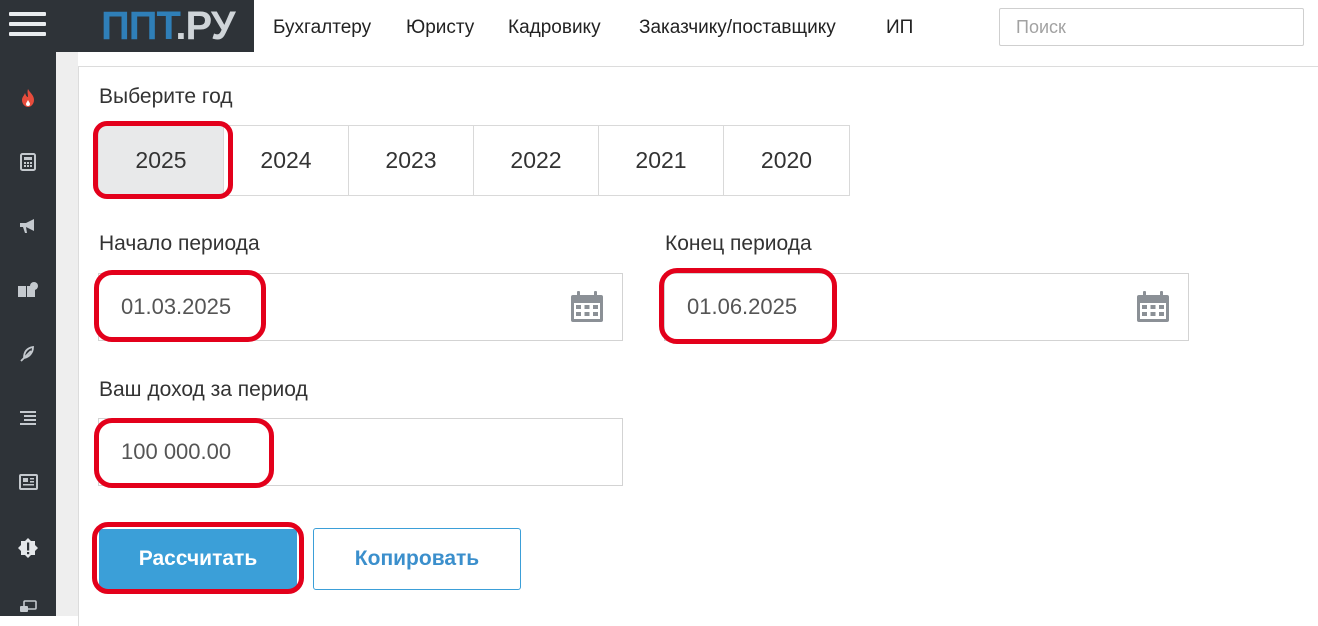  I want to click on year-option-2022: 2022, so click(536, 160).